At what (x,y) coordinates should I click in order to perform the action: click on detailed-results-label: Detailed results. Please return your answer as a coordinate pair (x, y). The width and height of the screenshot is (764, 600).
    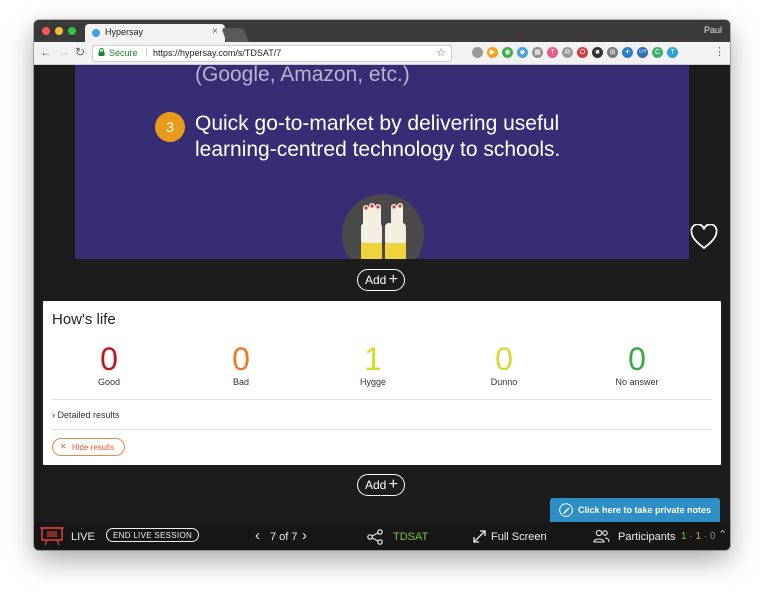
    Looking at the image, I should click on (88, 415).